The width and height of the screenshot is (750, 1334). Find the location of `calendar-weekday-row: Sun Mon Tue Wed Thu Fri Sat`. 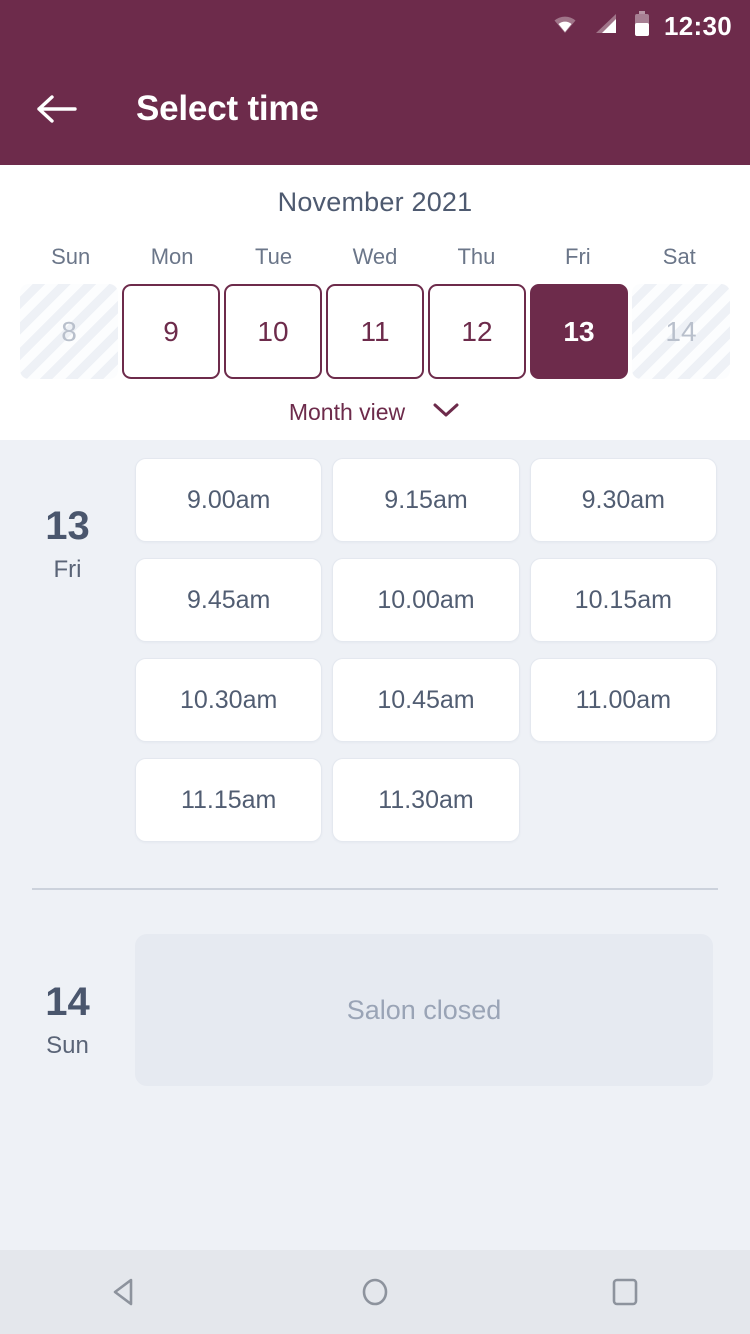

calendar-weekday-row: Sun Mon Tue Wed Thu Fri Sat is located at coordinates (375, 257).